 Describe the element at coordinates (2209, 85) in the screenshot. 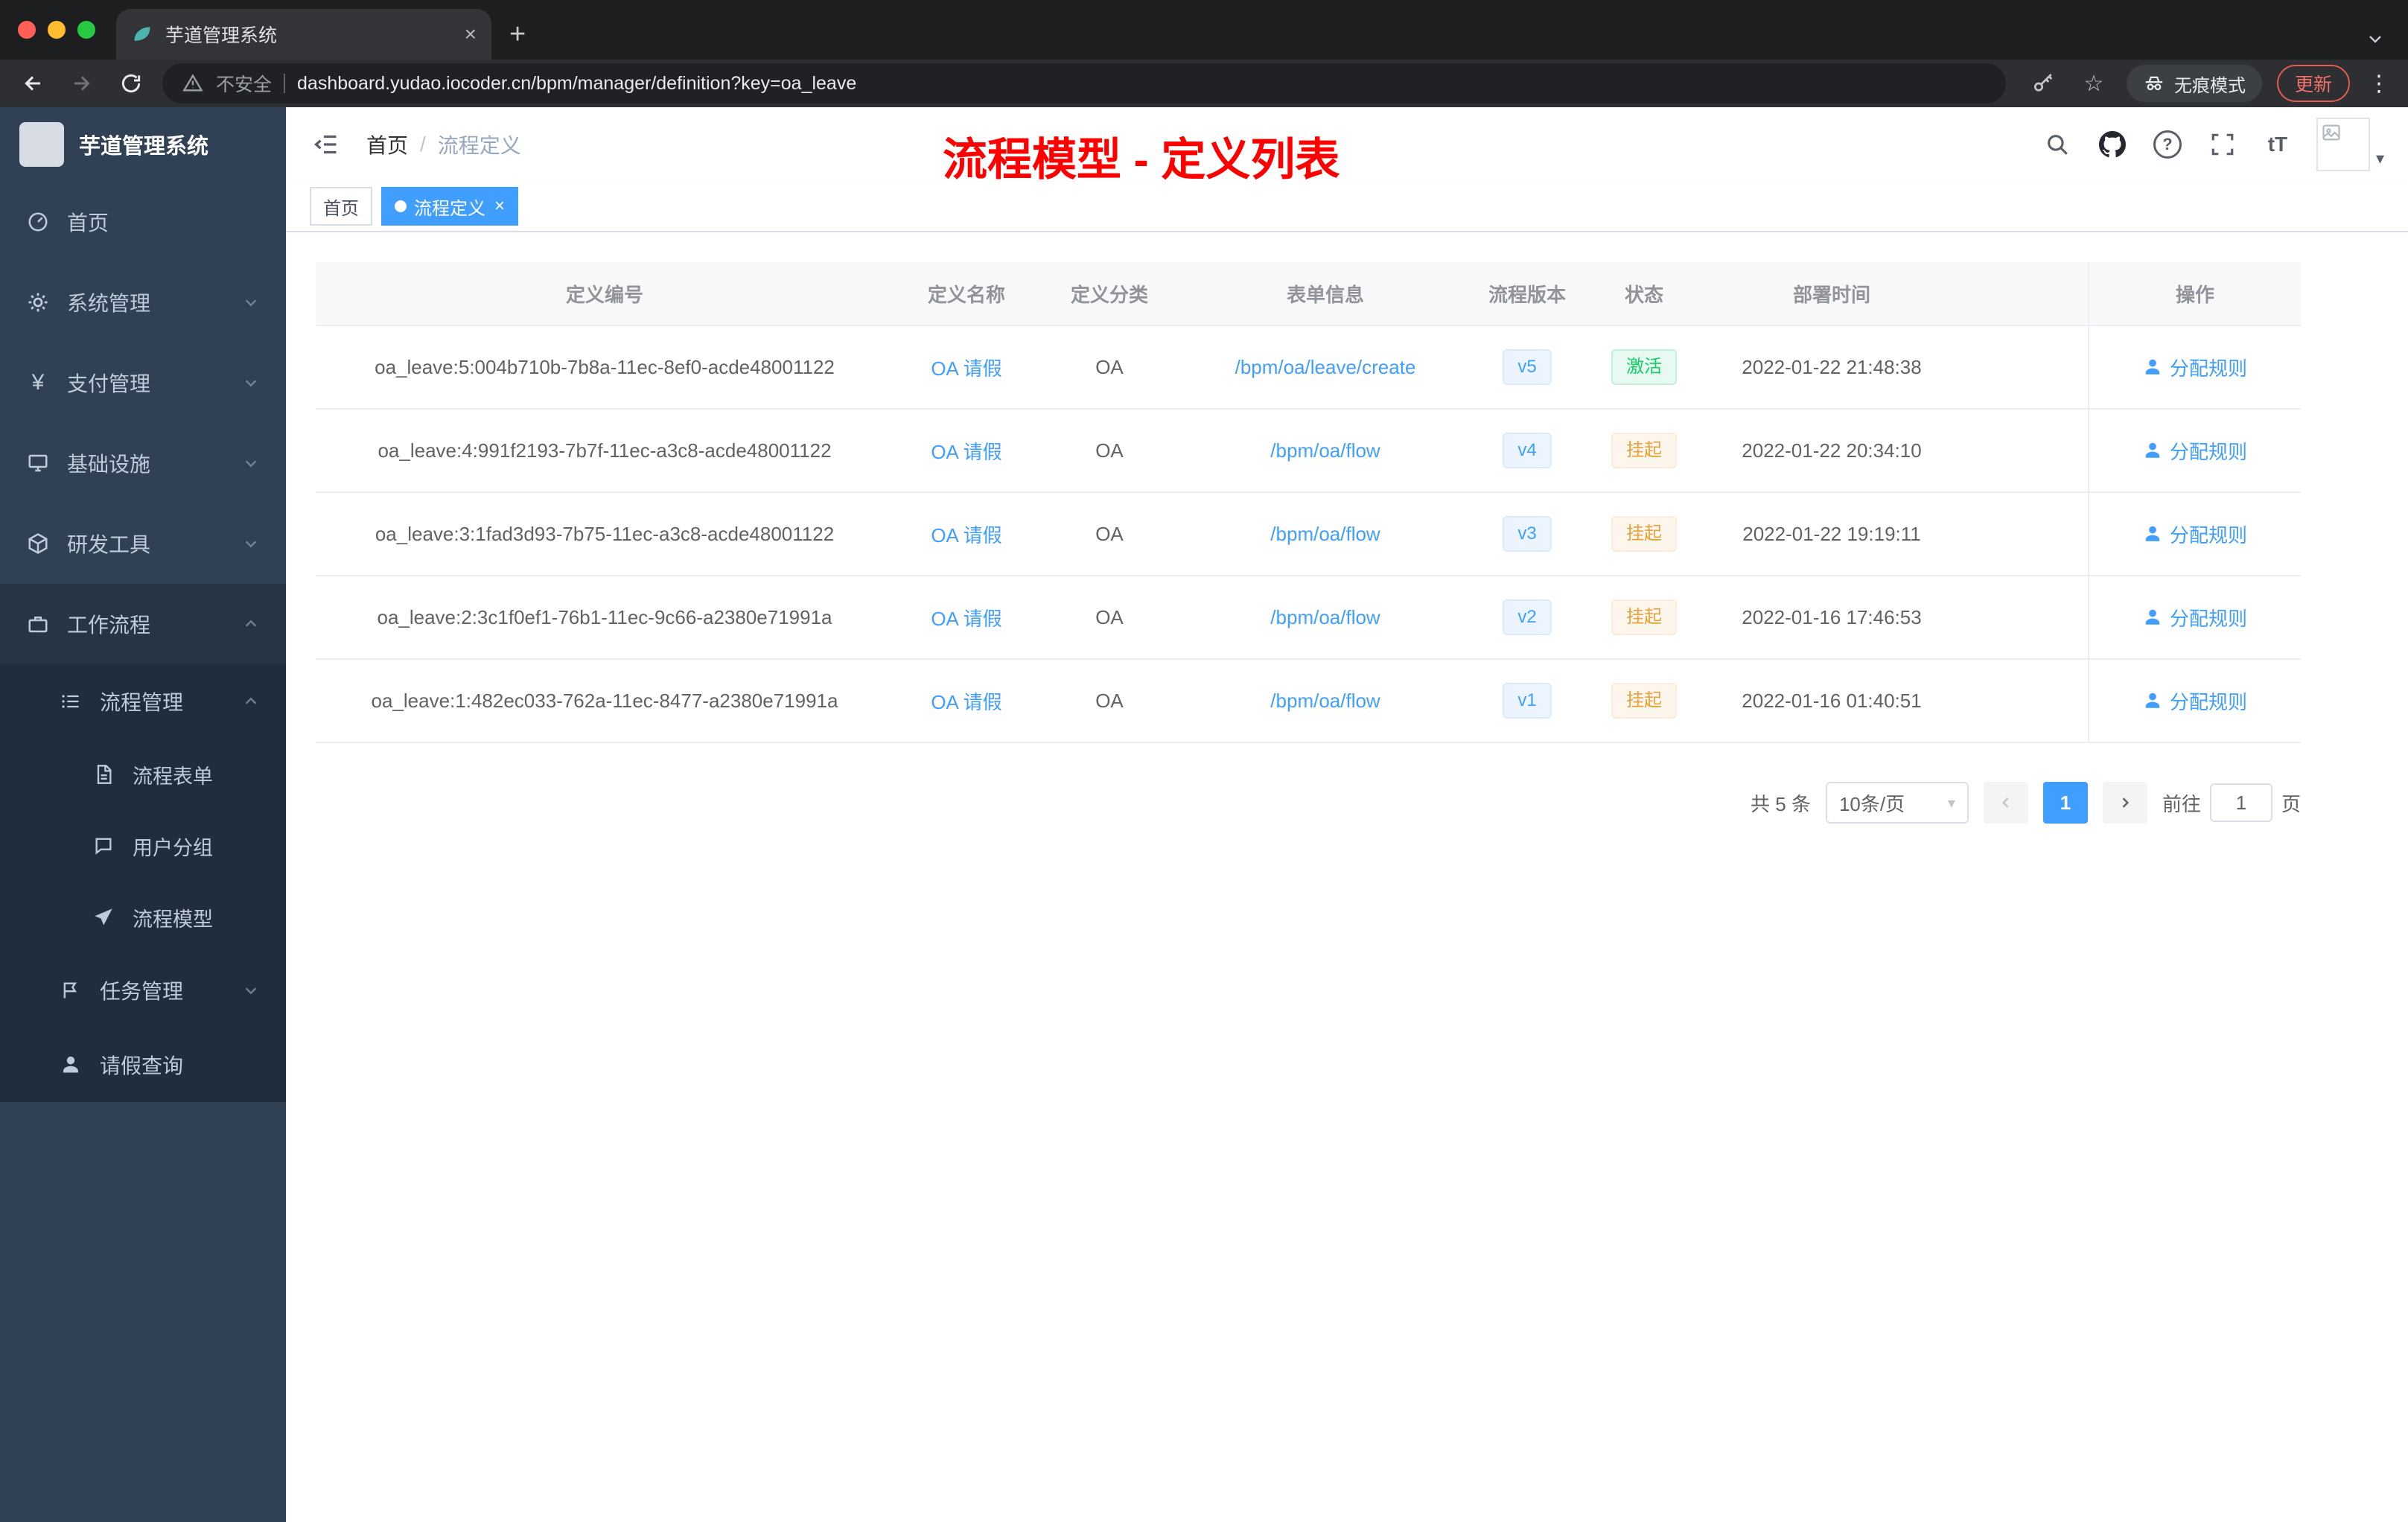

I see `incognito-label: 无痕模式` at that location.